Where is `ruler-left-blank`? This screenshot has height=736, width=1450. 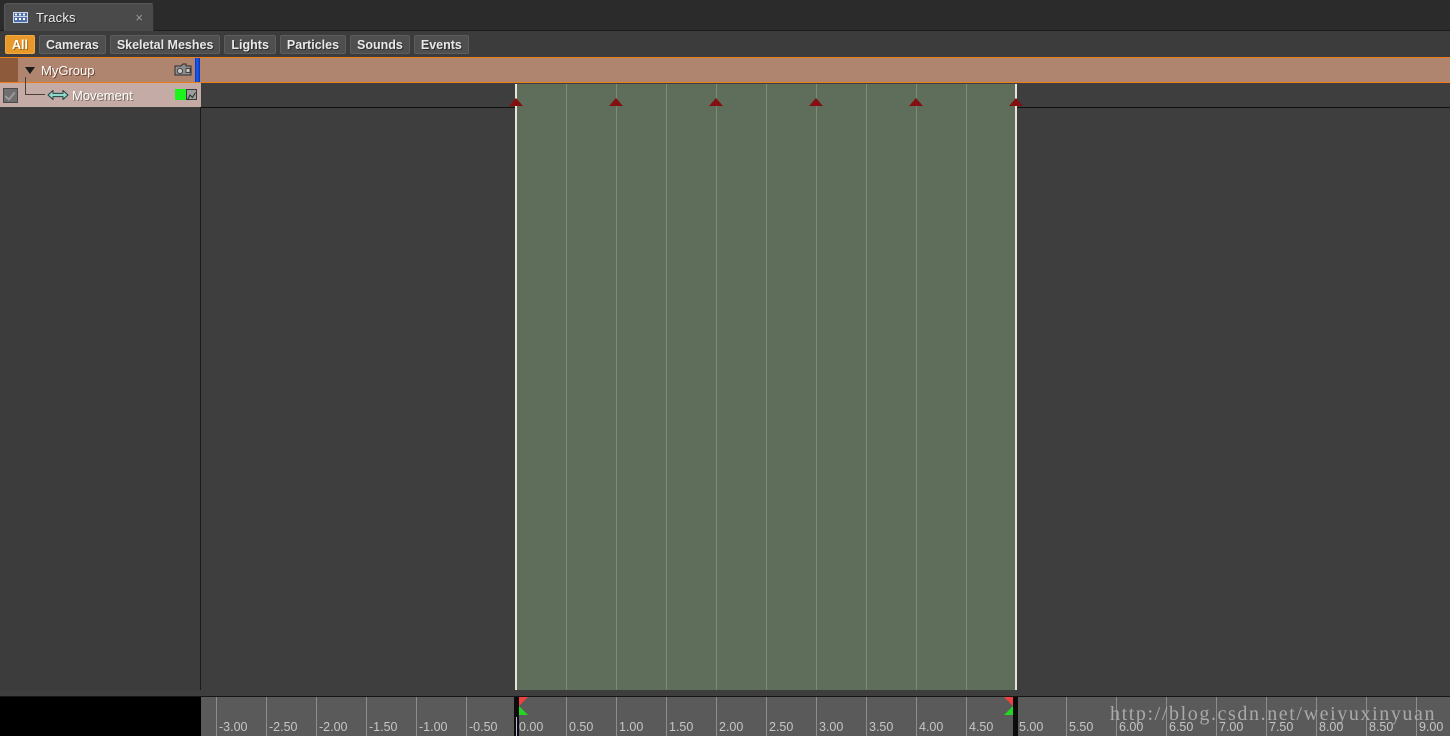
ruler-left-blank is located at coordinates (100, 716).